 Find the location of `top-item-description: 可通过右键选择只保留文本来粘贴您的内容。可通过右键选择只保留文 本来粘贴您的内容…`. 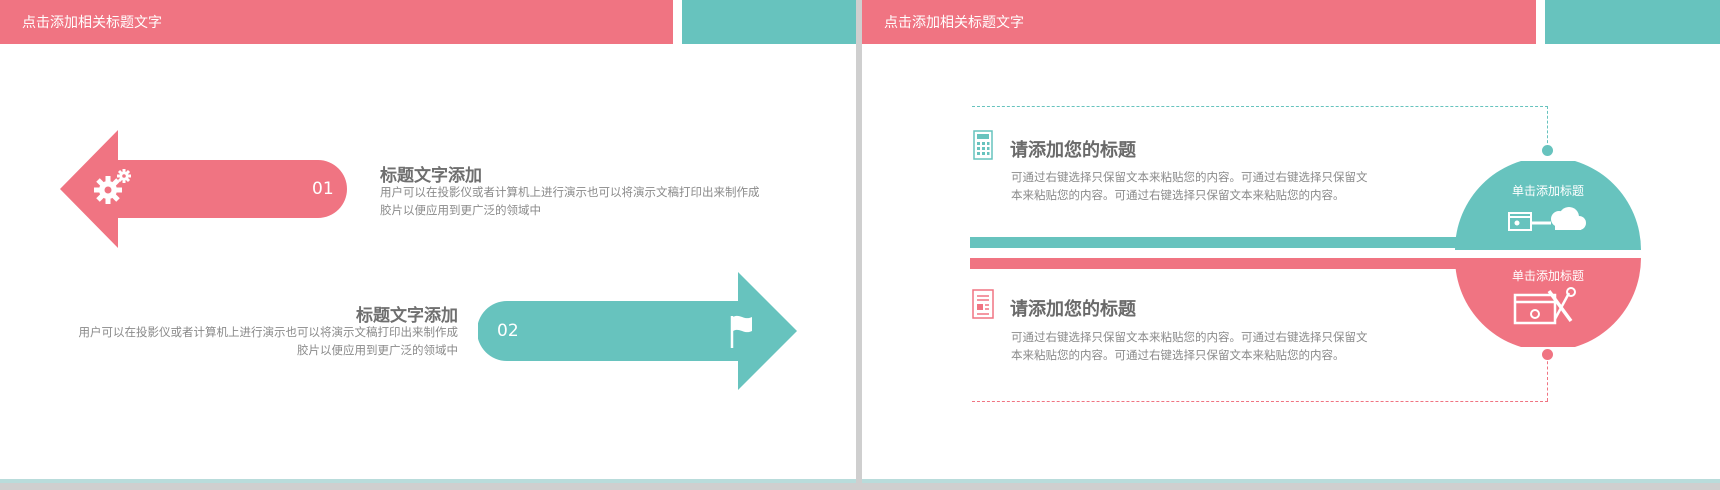

top-item-description: 可通过右键选择只保留文本来粘贴您的内容。可通过右键选择只保留文 本来粘贴您的内容… is located at coordinates (1221, 186).